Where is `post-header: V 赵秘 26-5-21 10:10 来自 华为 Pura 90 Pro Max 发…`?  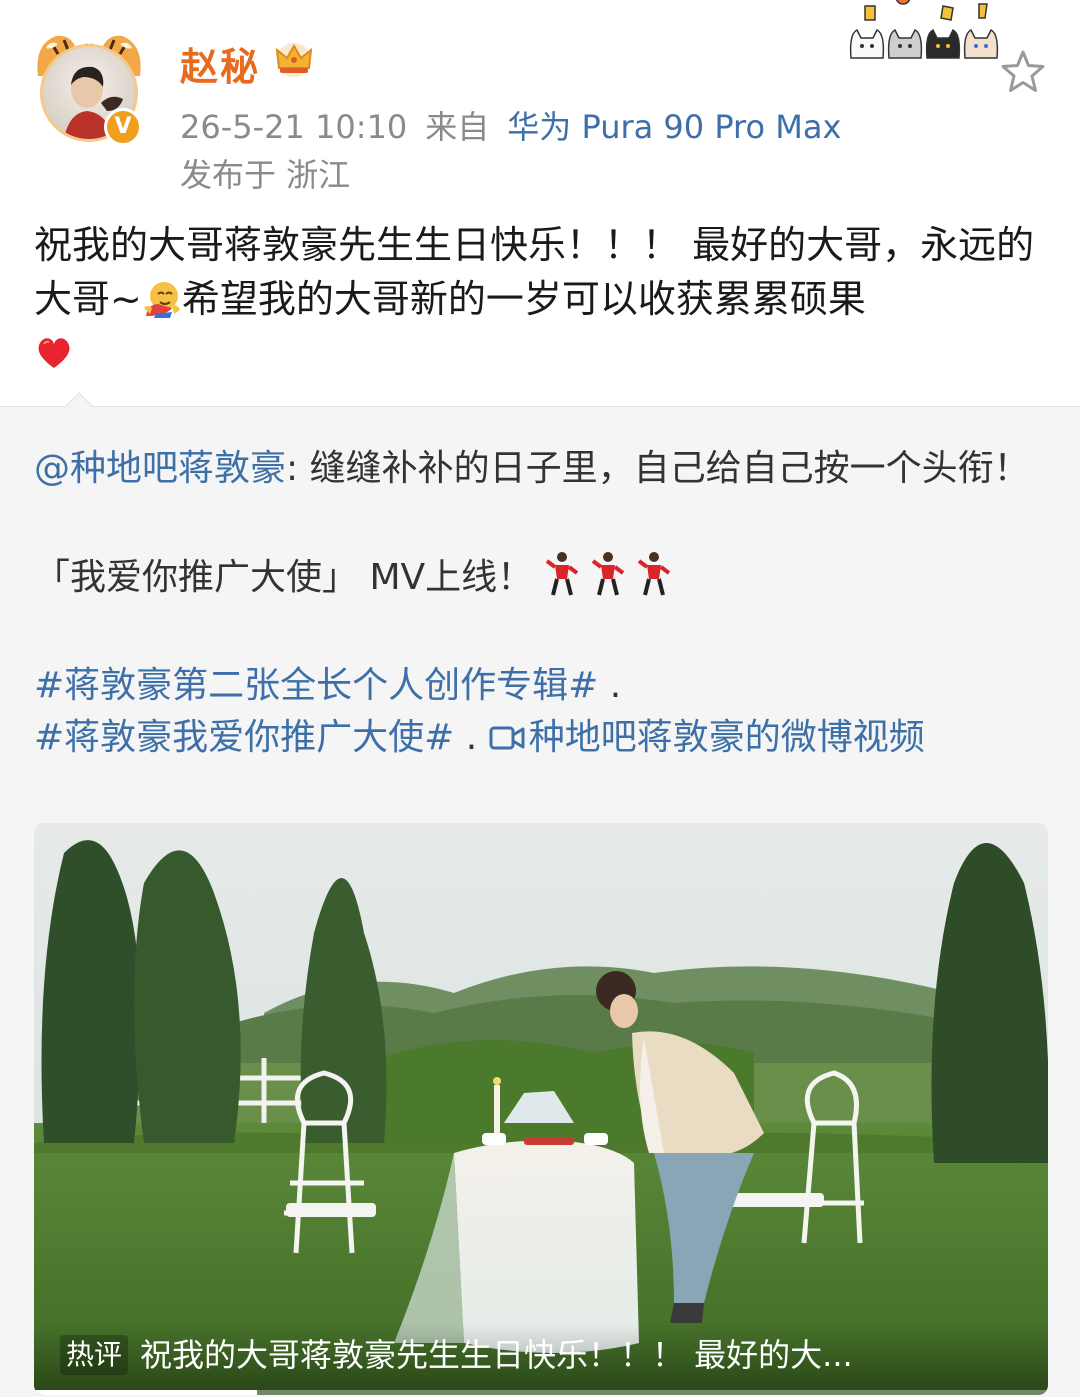
post-header: V 赵秘 26-5-21 10:10 来自 华为 Pura 90 Pro Max 发… is located at coordinates (540, 100).